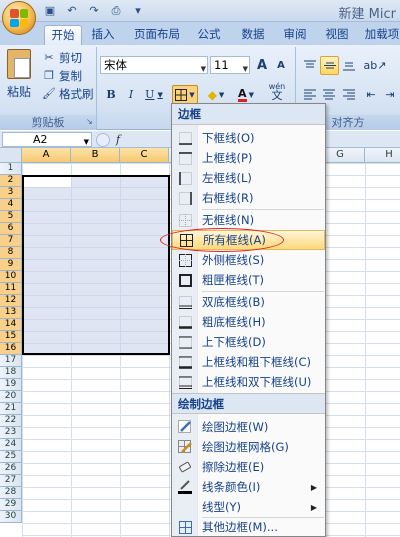 Image resolution: width=400 pixels, height=537 pixels. I want to click on shrink-font-button: A, so click(281, 65).